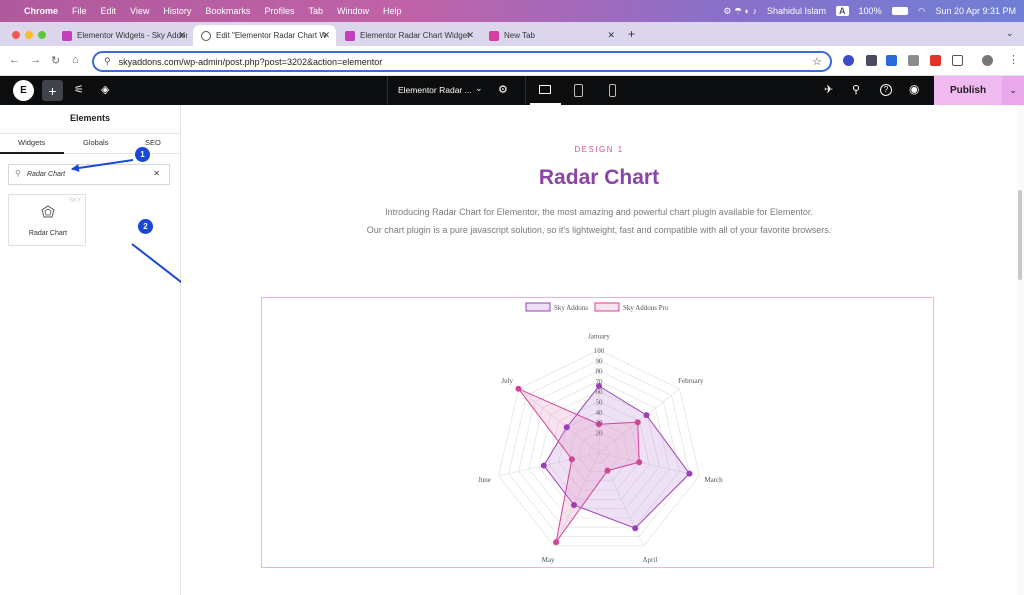 The image size is (1024, 595). What do you see at coordinates (1020, 350) in the screenshot?
I see `page-scrollbar` at bounding box center [1020, 350].